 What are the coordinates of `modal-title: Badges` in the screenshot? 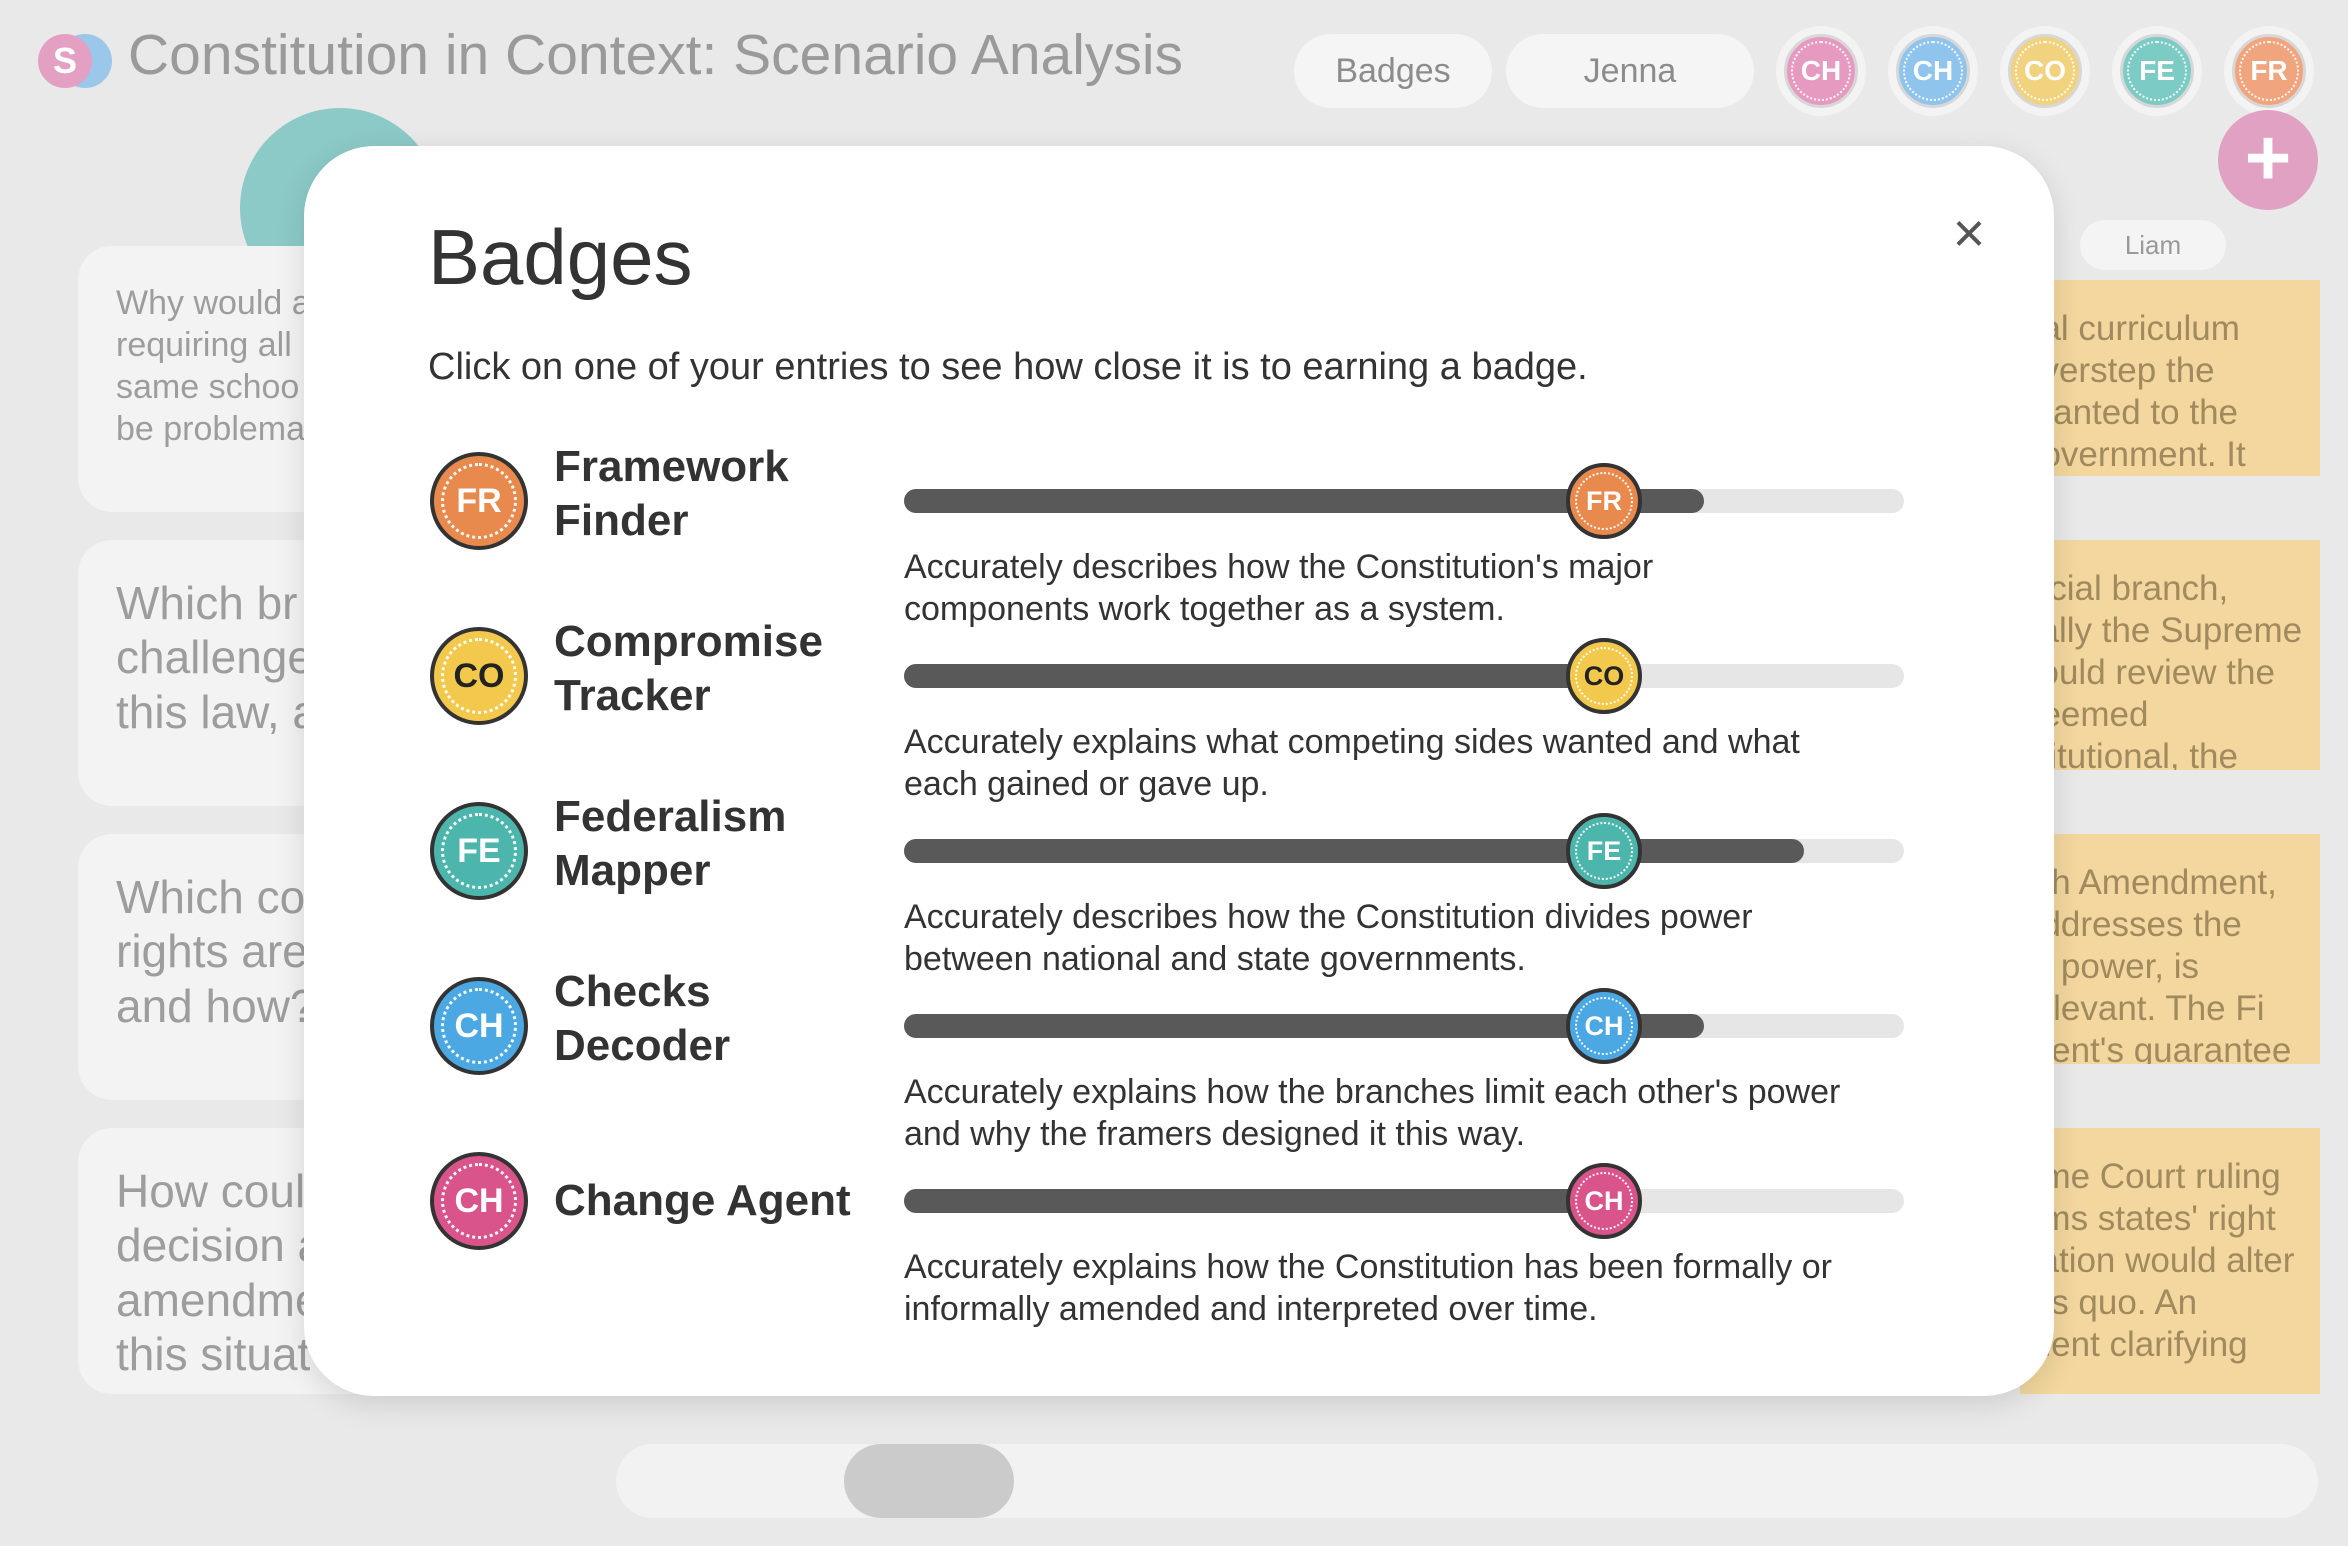 It's located at (560, 257).